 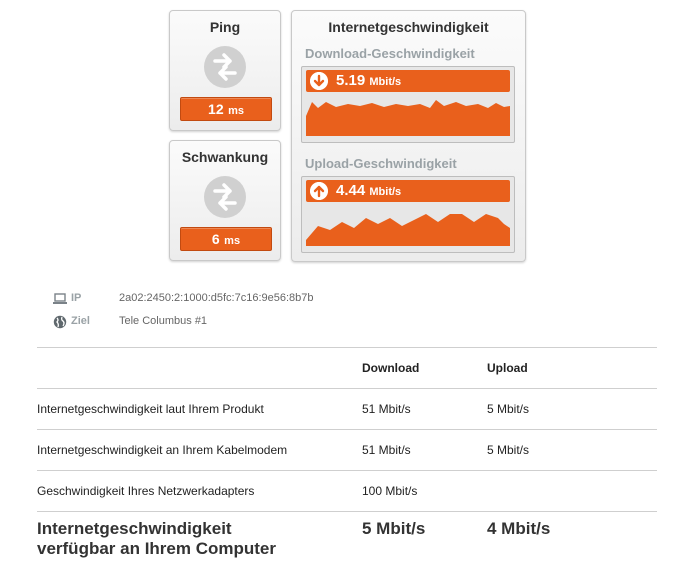 I want to click on ping-unit: ms, so click(x=236, y=111).